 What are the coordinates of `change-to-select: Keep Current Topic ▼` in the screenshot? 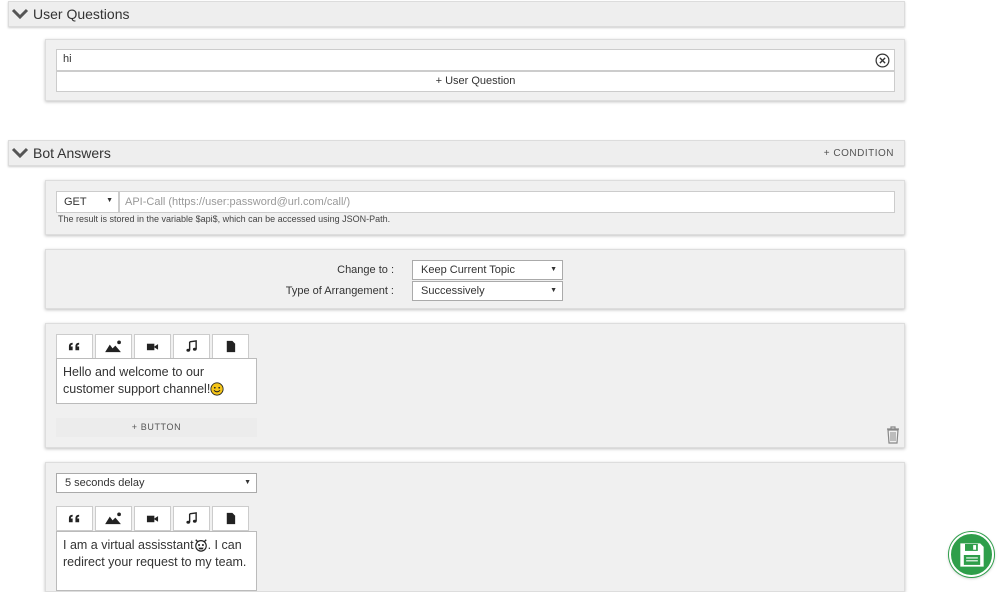 It's located at (487, 270).